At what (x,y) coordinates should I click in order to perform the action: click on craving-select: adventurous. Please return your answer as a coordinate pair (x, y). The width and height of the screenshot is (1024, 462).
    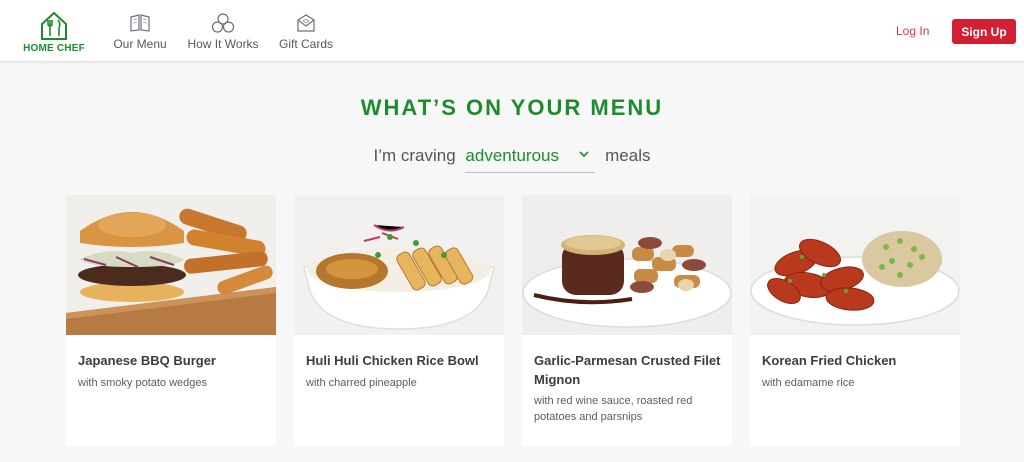
    Looking at the image, I should click on (530, 159).